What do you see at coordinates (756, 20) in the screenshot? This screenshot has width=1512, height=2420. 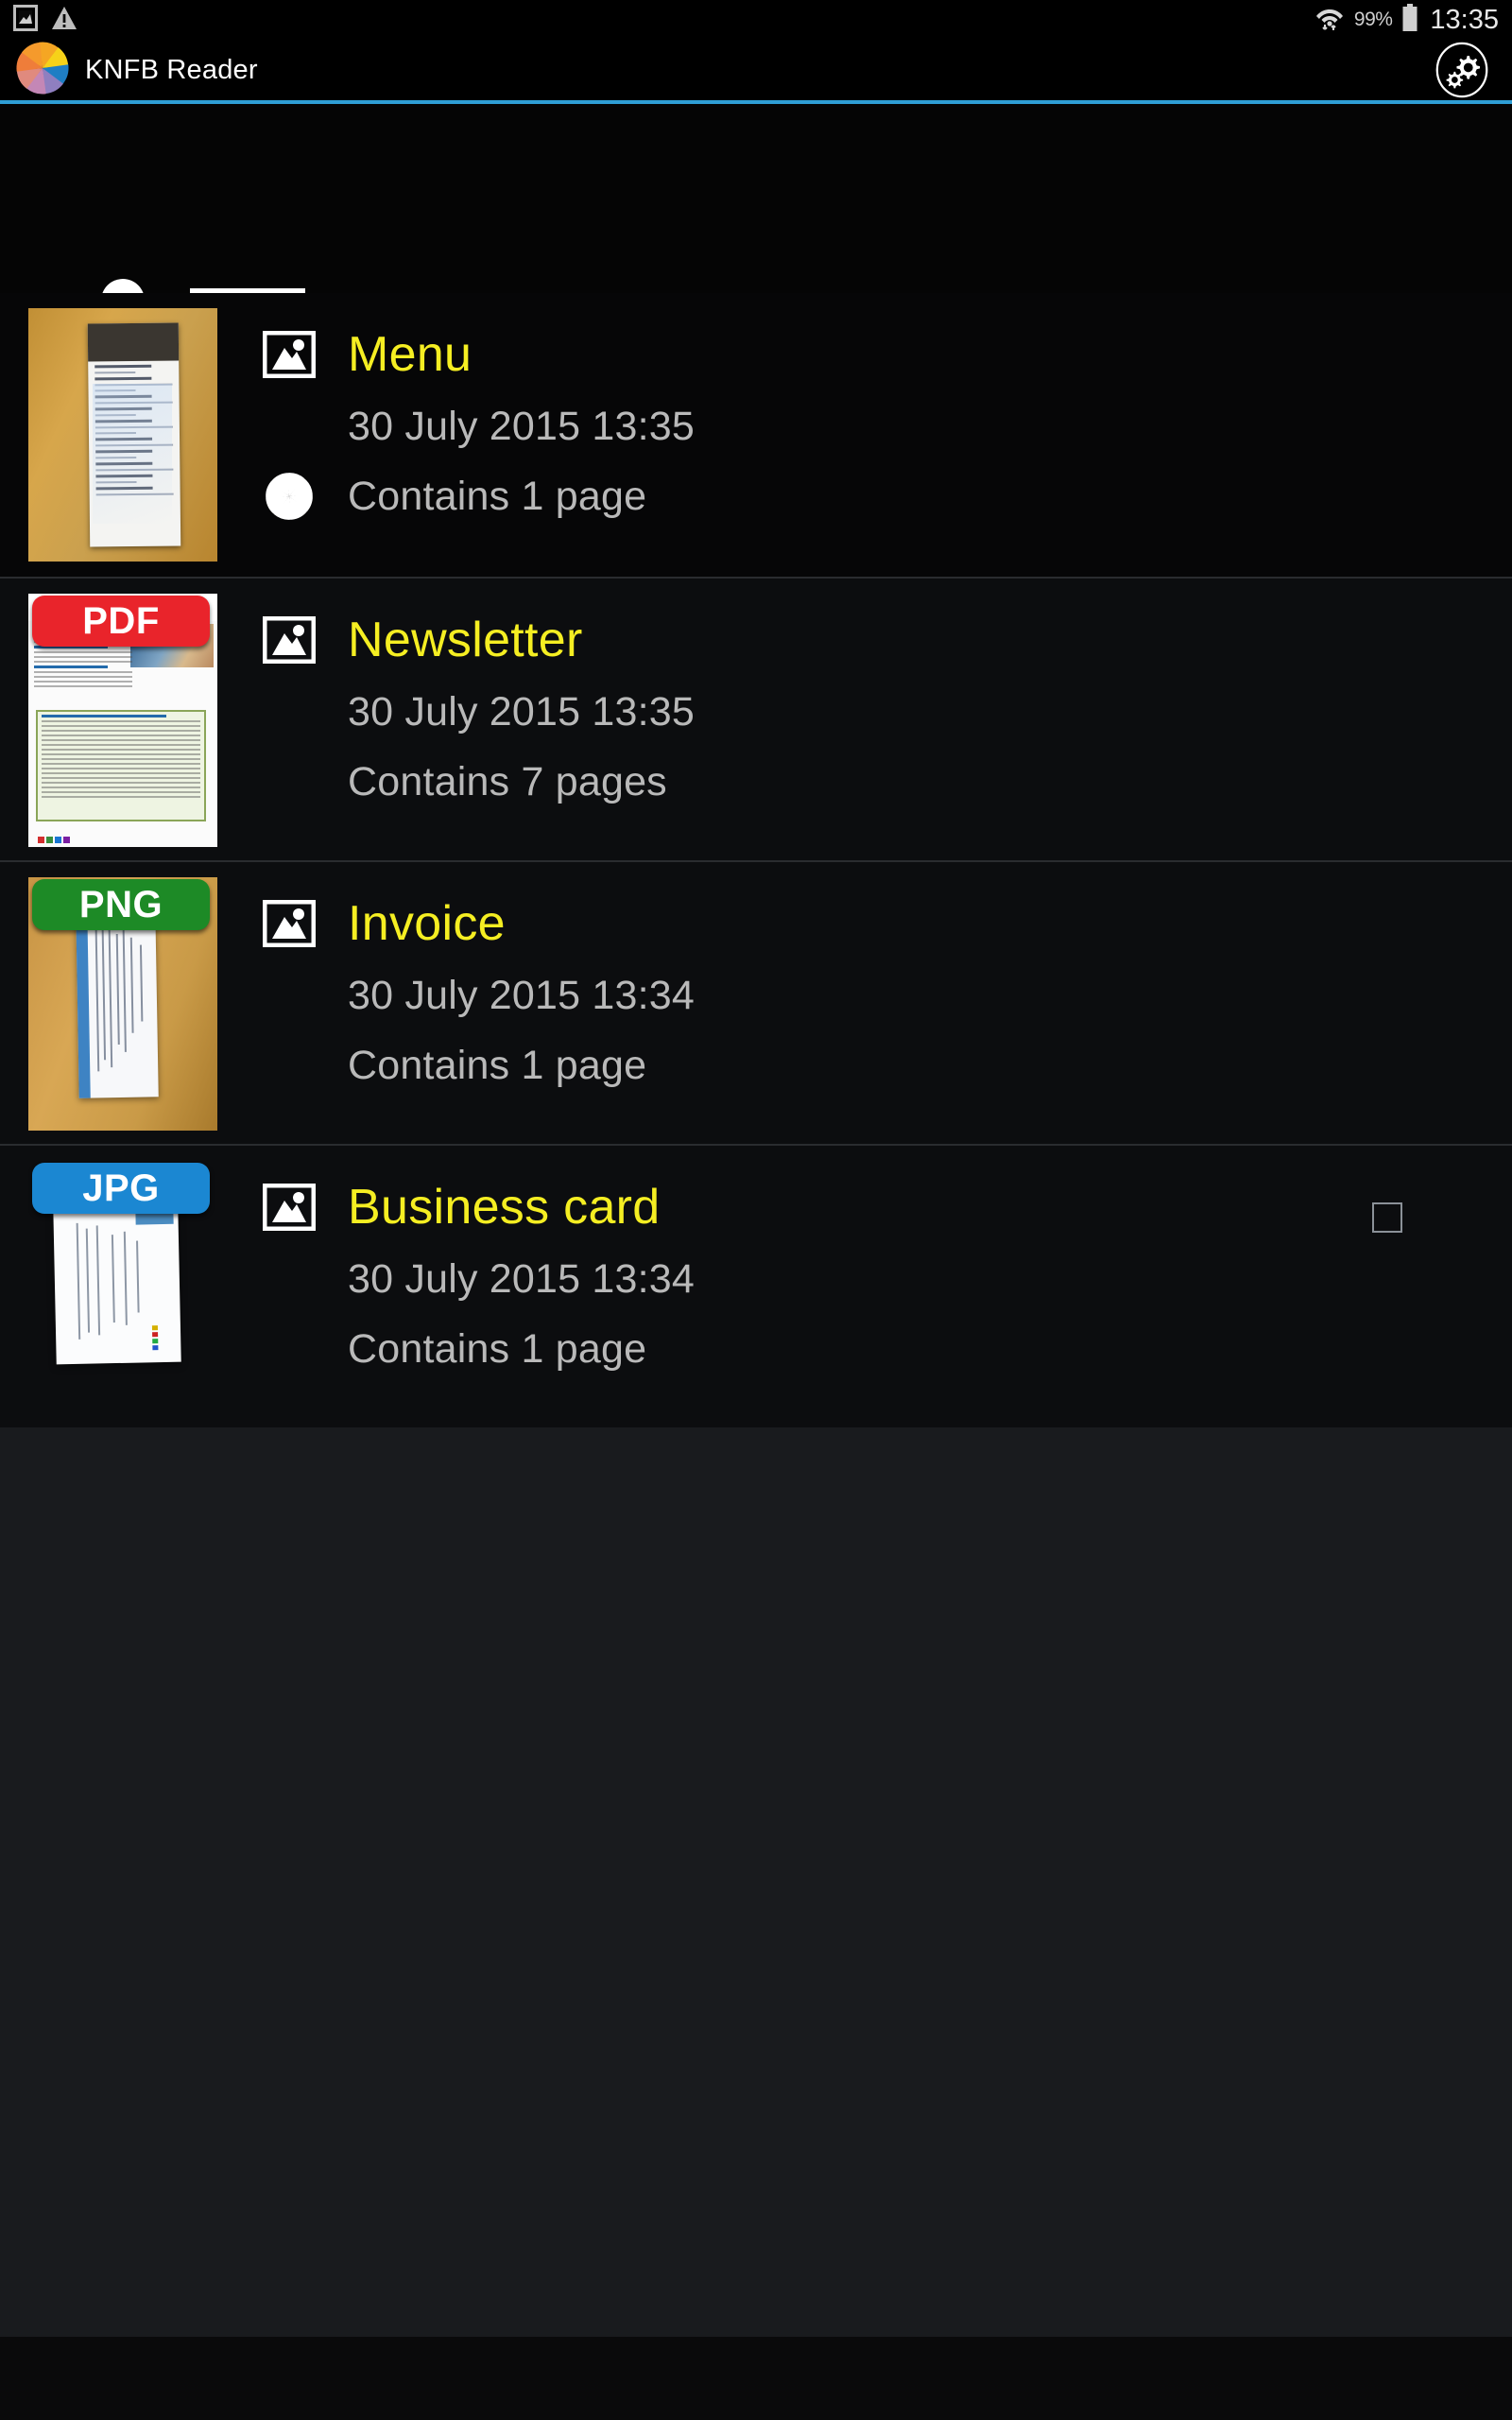 I see `status-bar: 99% 13:35` at bounding box center [756, 20].